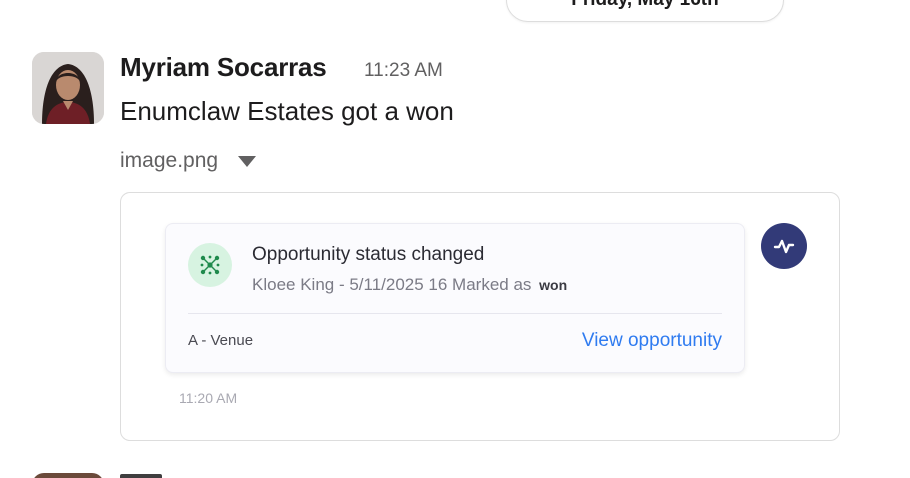 Image resolution: width=910 pixels, height=478 pixels. I want to click on view-opportunity-link: View opportunity, so click(652, 341).